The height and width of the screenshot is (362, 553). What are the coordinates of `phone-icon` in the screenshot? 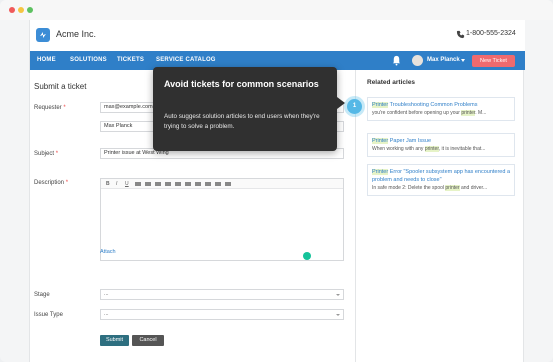 It's located at (460, 34).